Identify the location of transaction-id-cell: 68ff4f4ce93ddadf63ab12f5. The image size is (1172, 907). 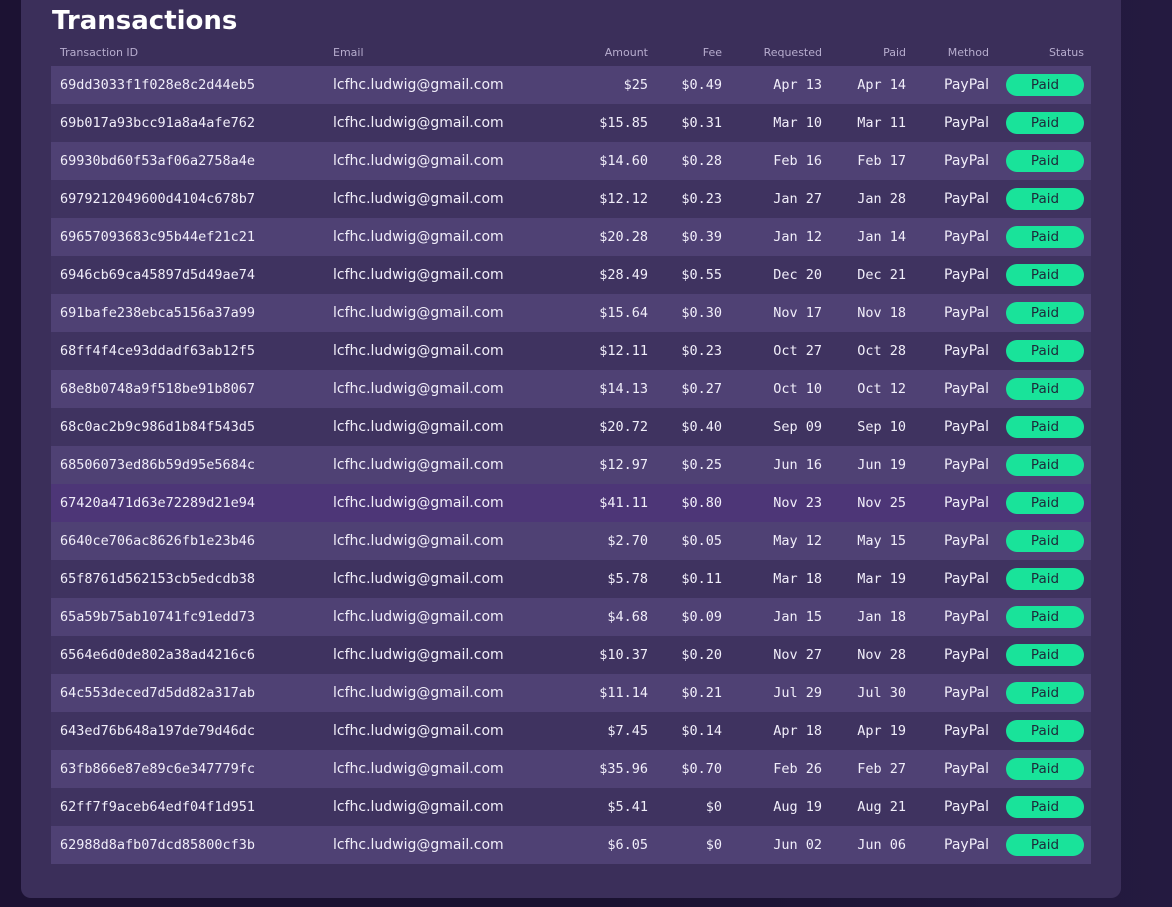
(158, 351).